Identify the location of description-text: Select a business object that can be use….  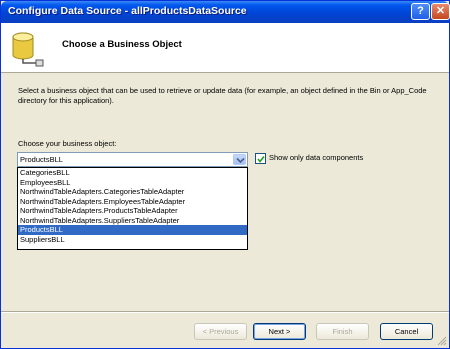
(222, 95).